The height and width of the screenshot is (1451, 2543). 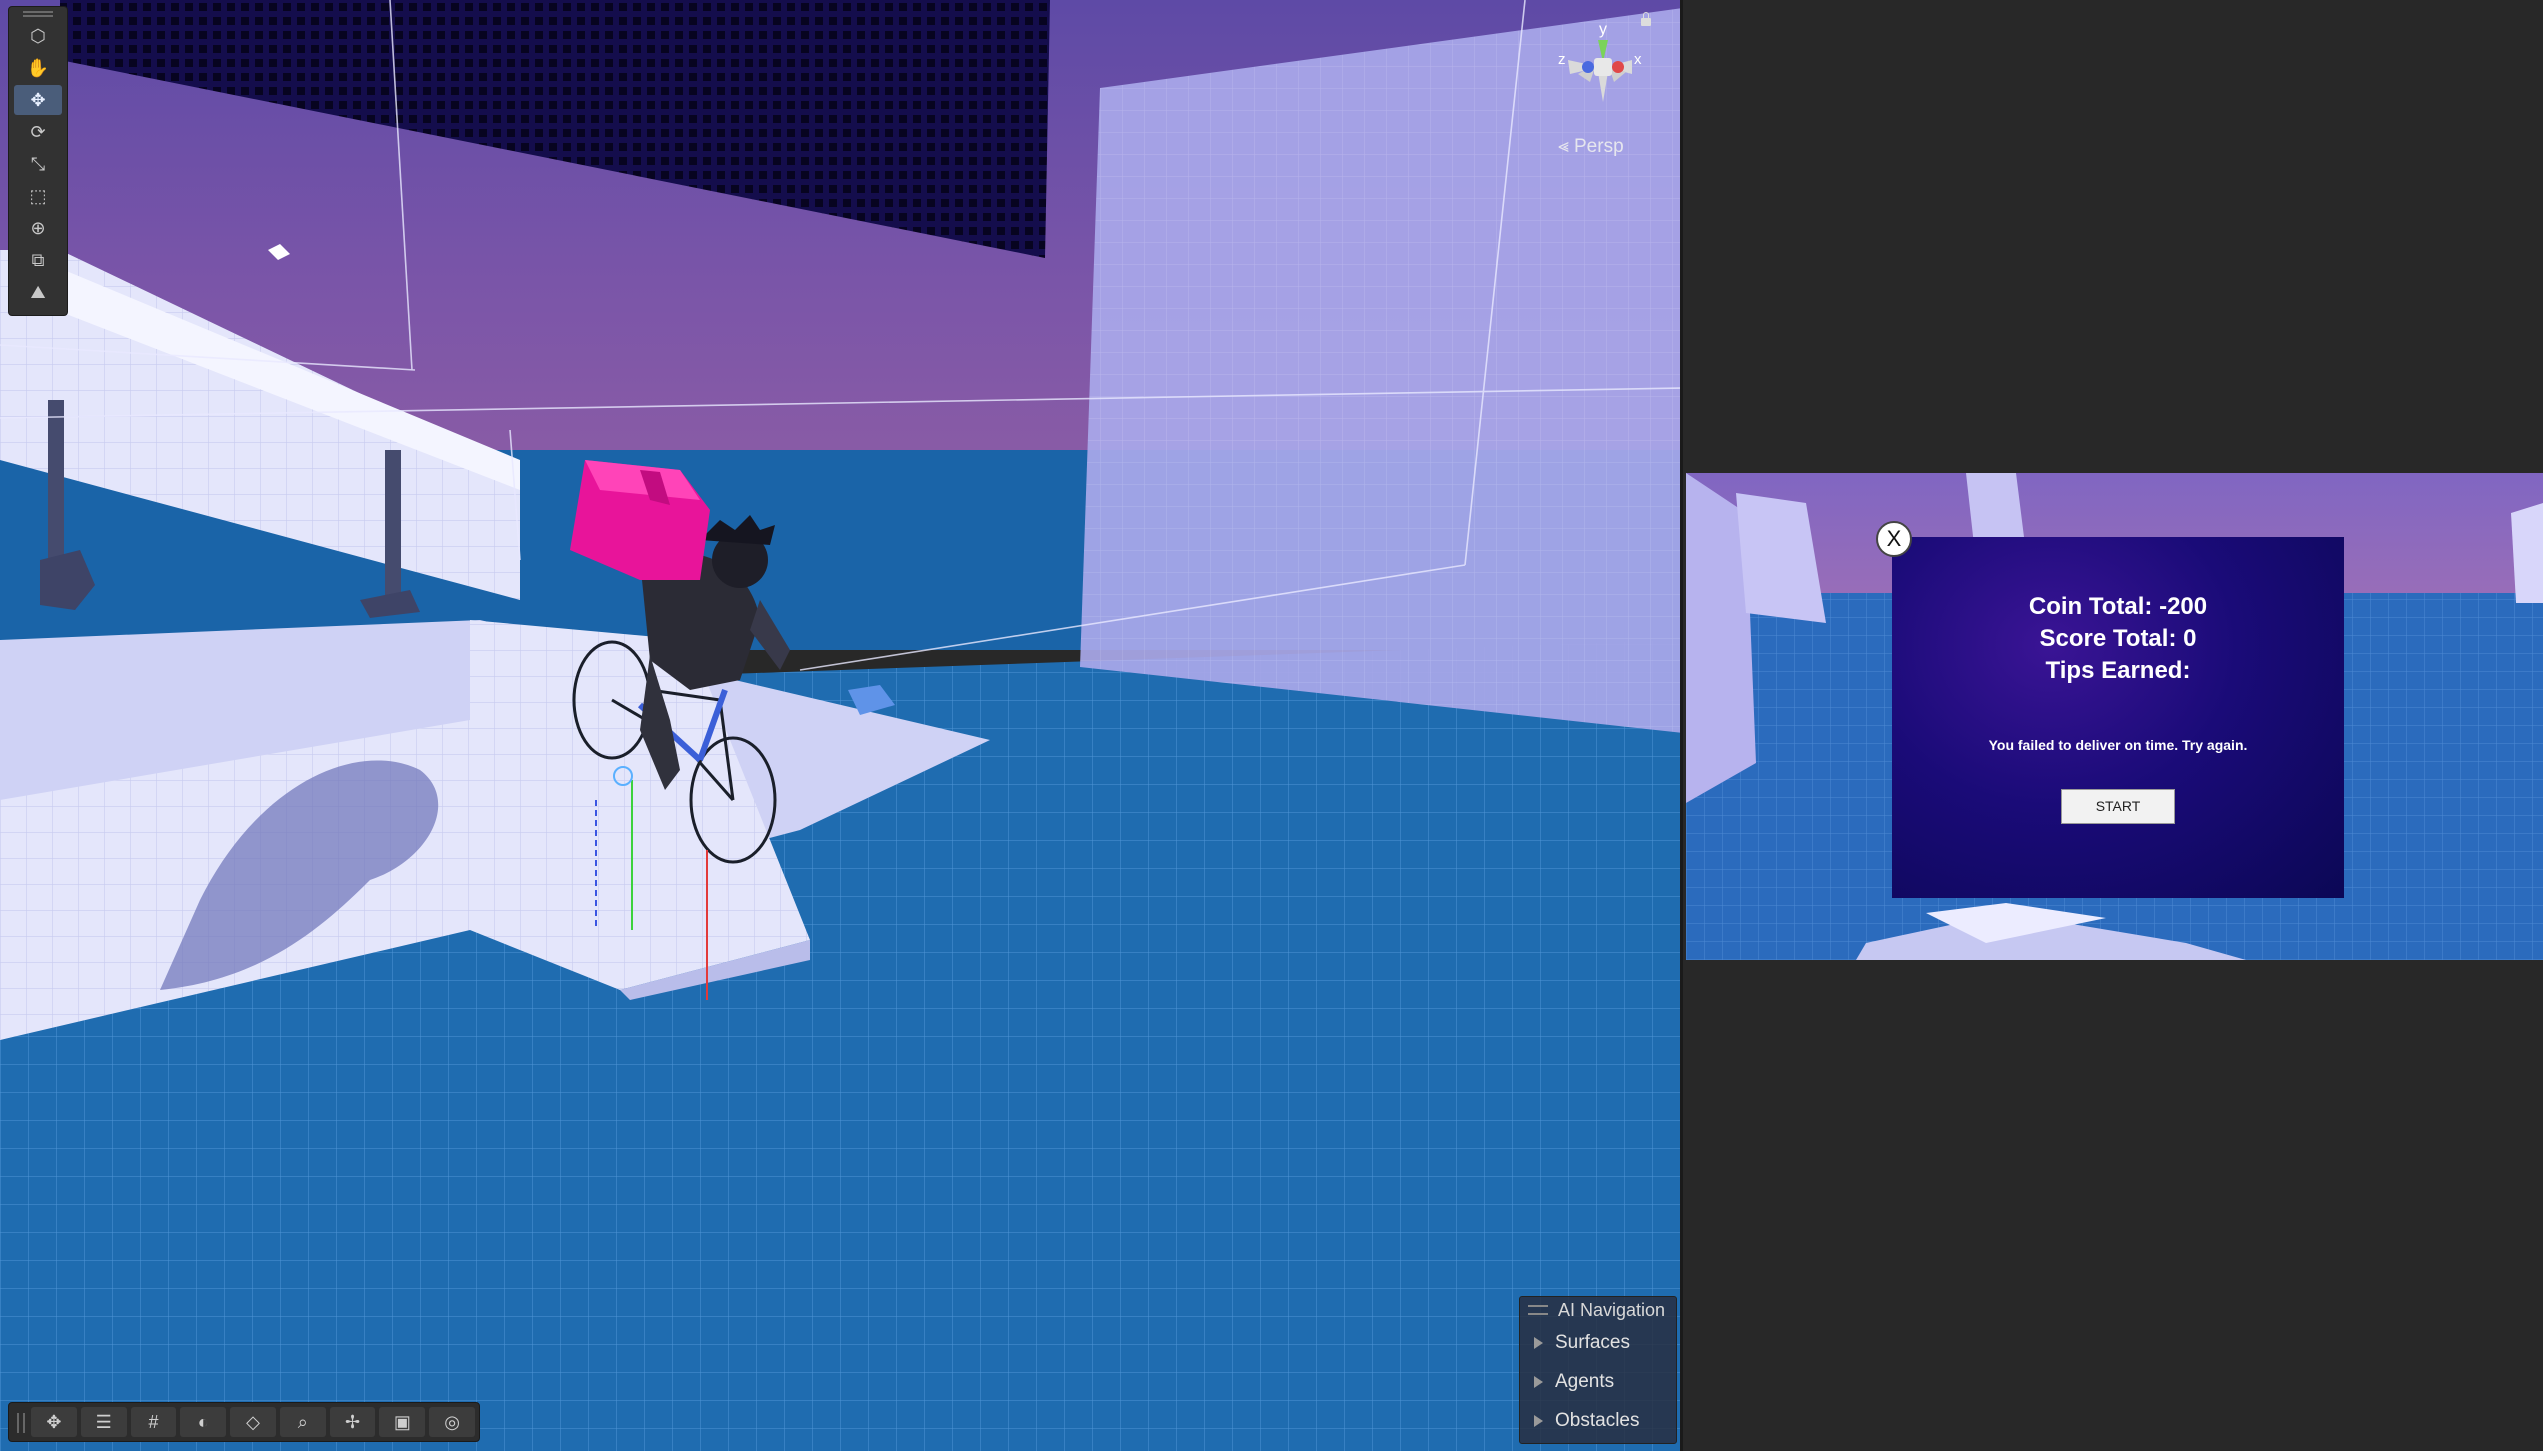 I want to click on start-button: START, so click(x=2118, y=806).